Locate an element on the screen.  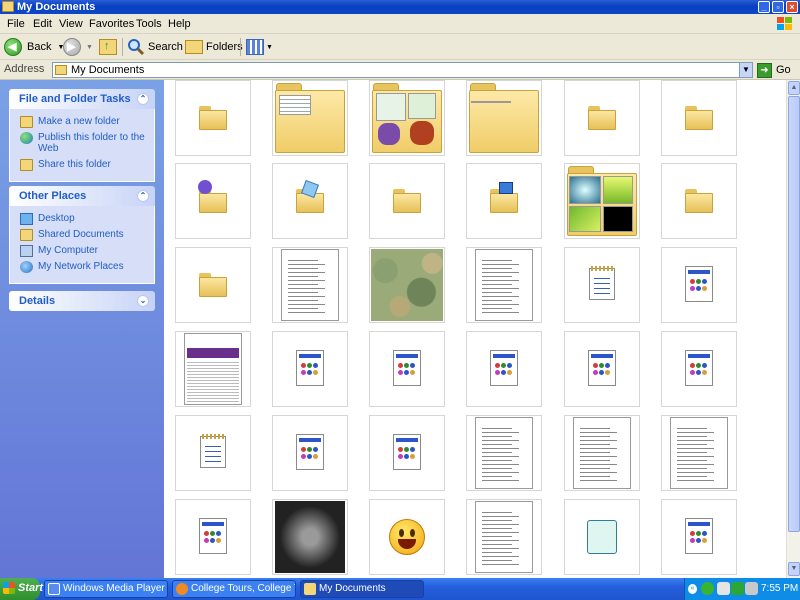
scroll-down-button: ▼ is located at coordinates (794, 569).